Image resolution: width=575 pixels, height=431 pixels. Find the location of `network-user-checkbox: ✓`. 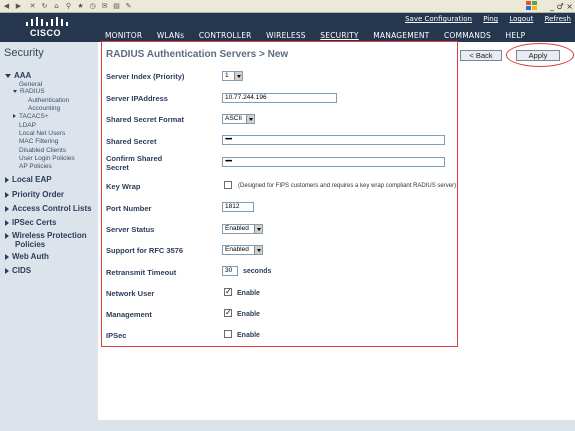

network-user-checkbox: ✓ is located at coordinates (228, 292).